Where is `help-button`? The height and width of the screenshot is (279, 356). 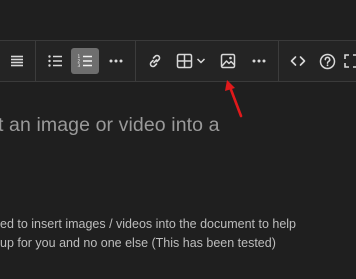 help-button is located at coordinates (327, 61).